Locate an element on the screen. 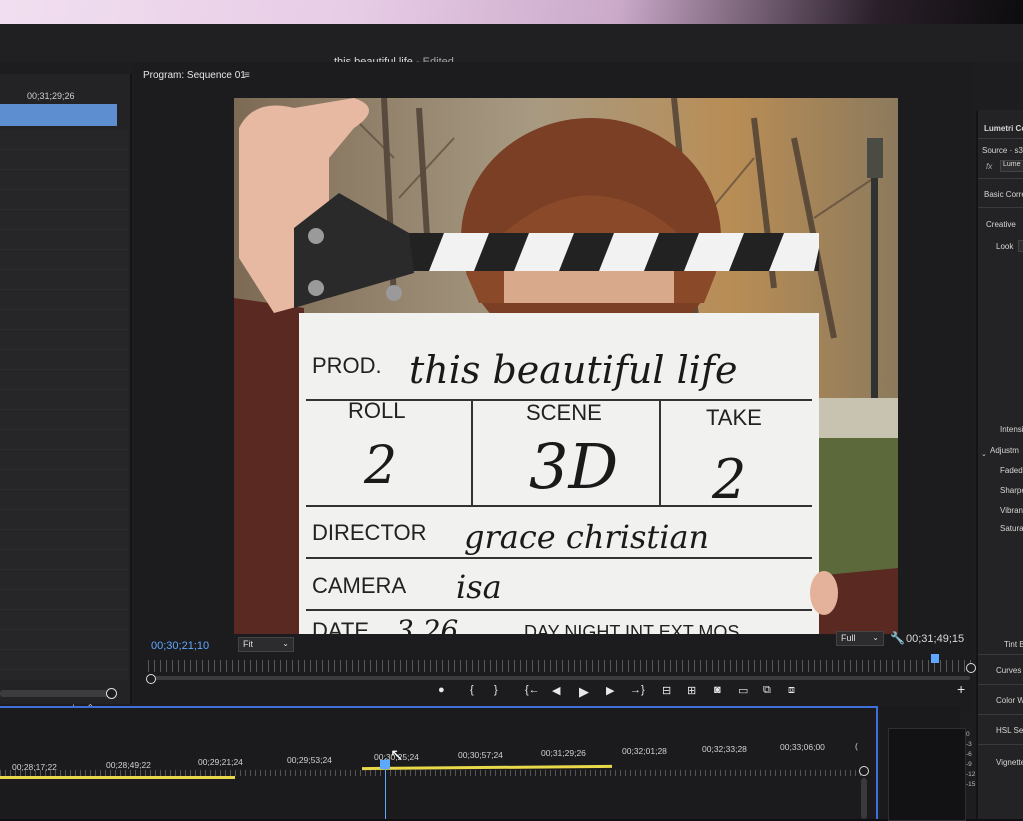 This screenshot has width=1023, height=821. export-frame-button: ◙ is located at coordinates (717, 690).